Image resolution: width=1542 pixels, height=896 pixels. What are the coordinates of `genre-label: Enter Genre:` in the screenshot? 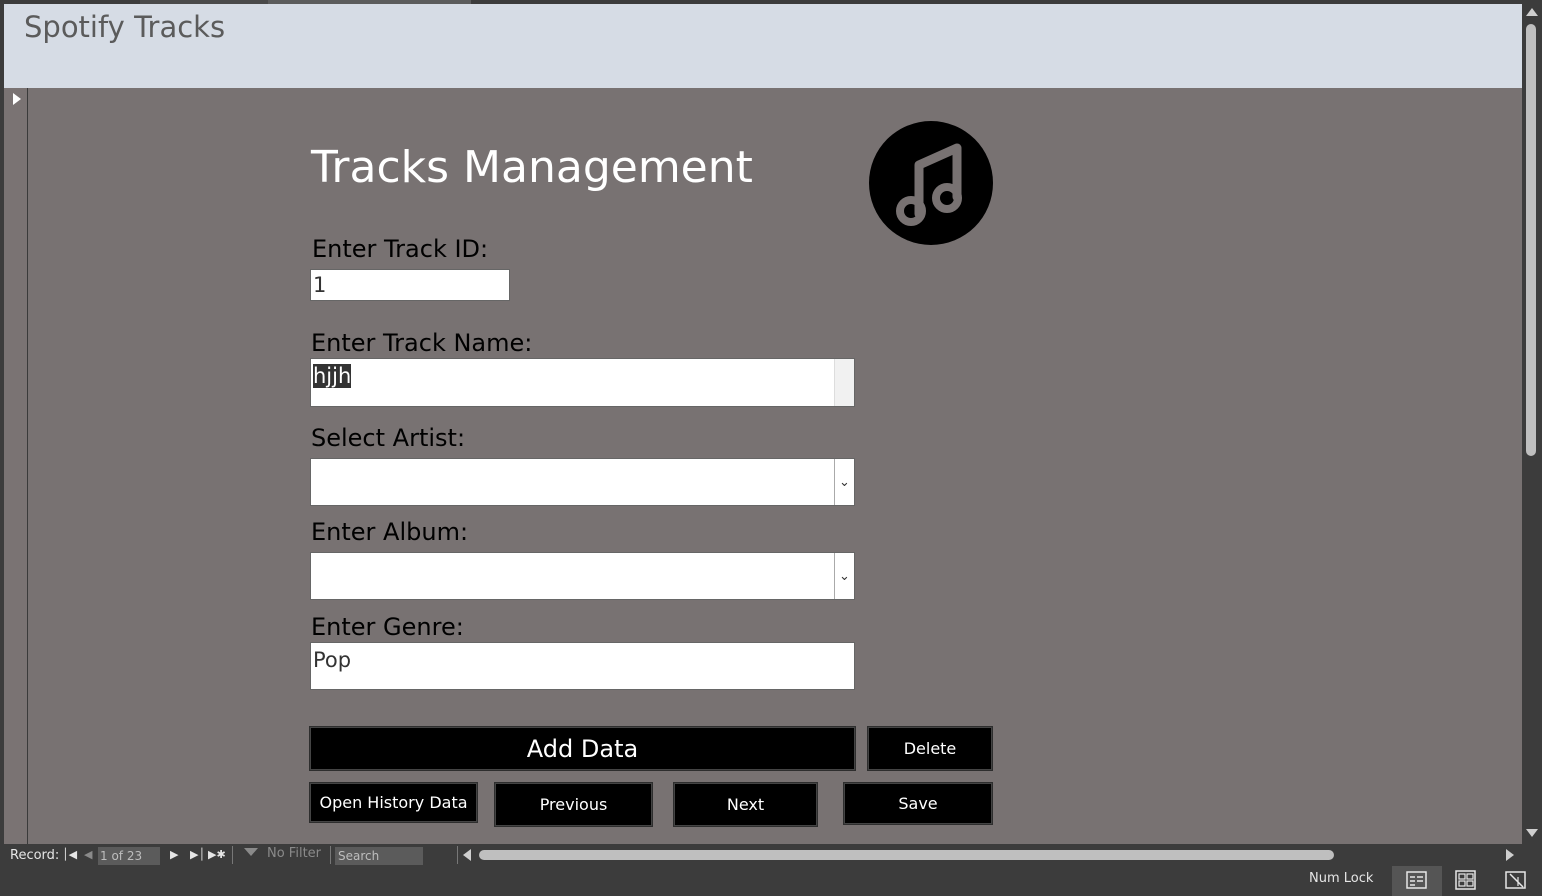 It's located at (387, 627).